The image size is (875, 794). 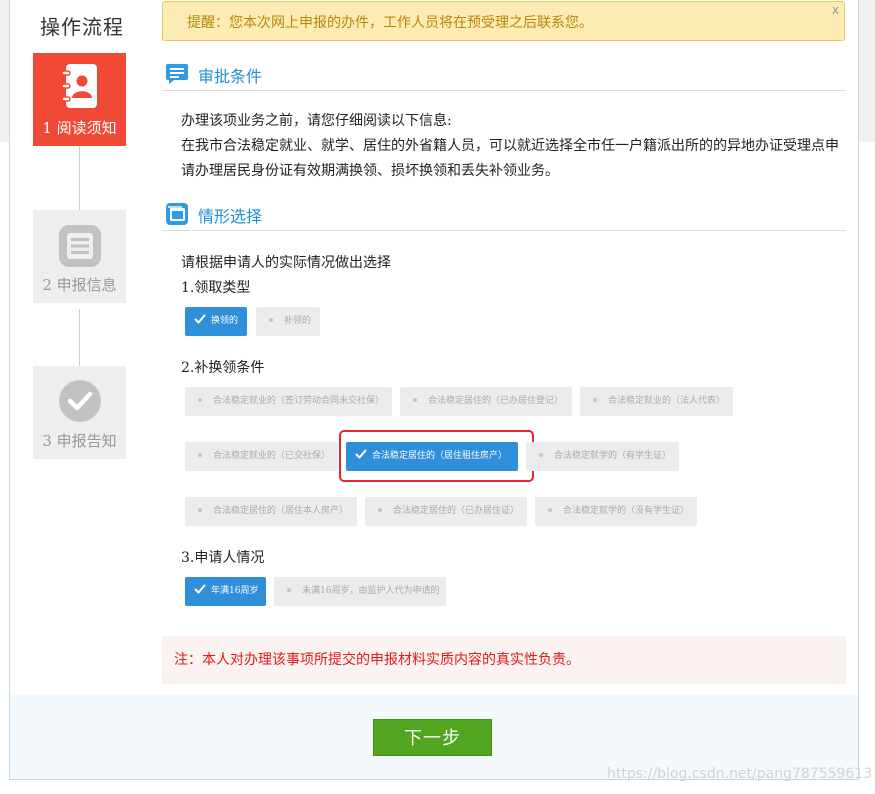 What do you see at coordinates (225, 321) in the screenshot?
I see `option-label: 换领的` at bounding box center [225, 321].